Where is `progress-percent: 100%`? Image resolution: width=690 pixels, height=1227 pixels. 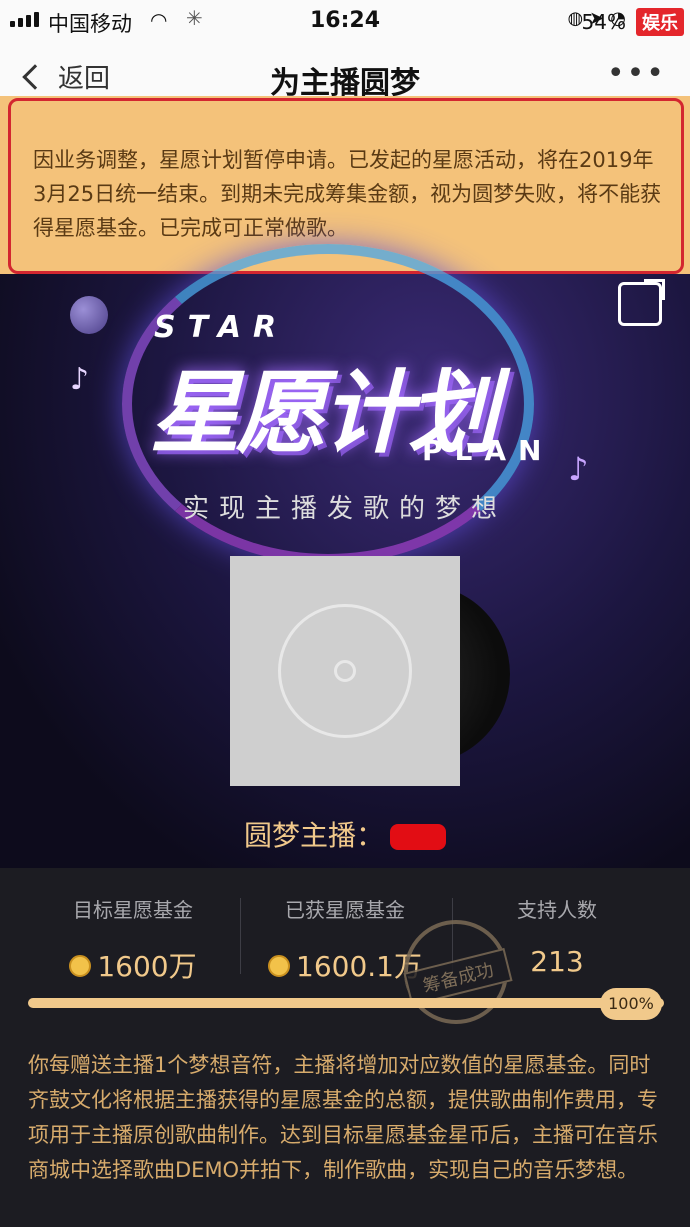 progress-percent: 100% is located at coordinates (631, 1004).